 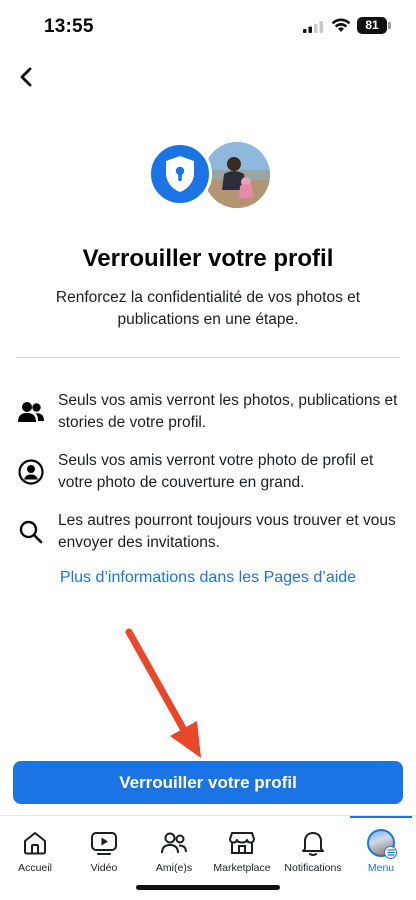 What do you see at coordinates (372, 25) in the screenshot?
I see `battery-indicator: 81` at bounding box center [372, 25].